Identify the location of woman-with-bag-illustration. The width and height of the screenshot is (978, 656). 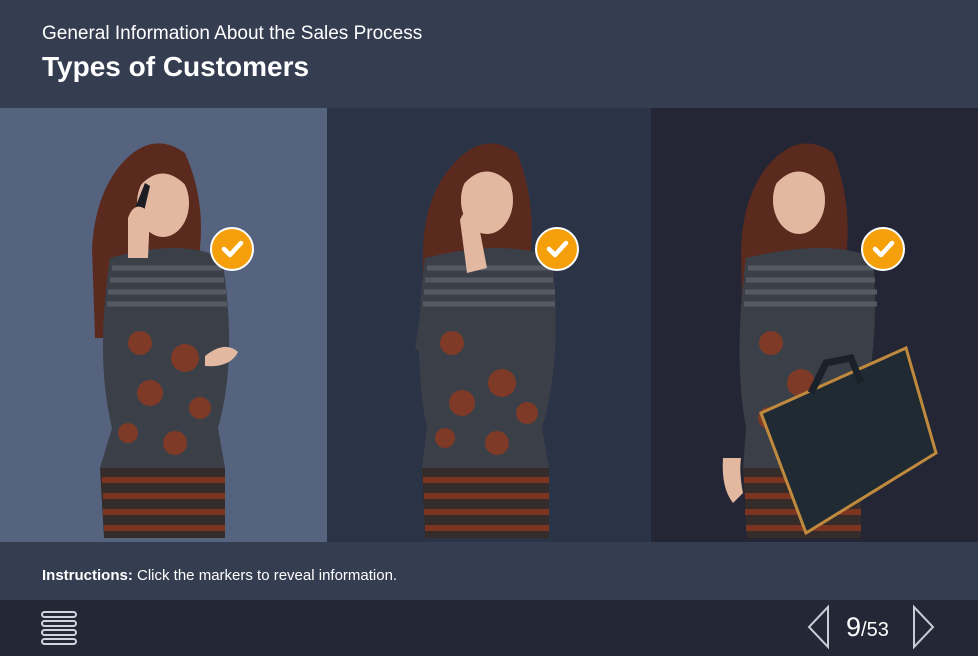
(830, 340).